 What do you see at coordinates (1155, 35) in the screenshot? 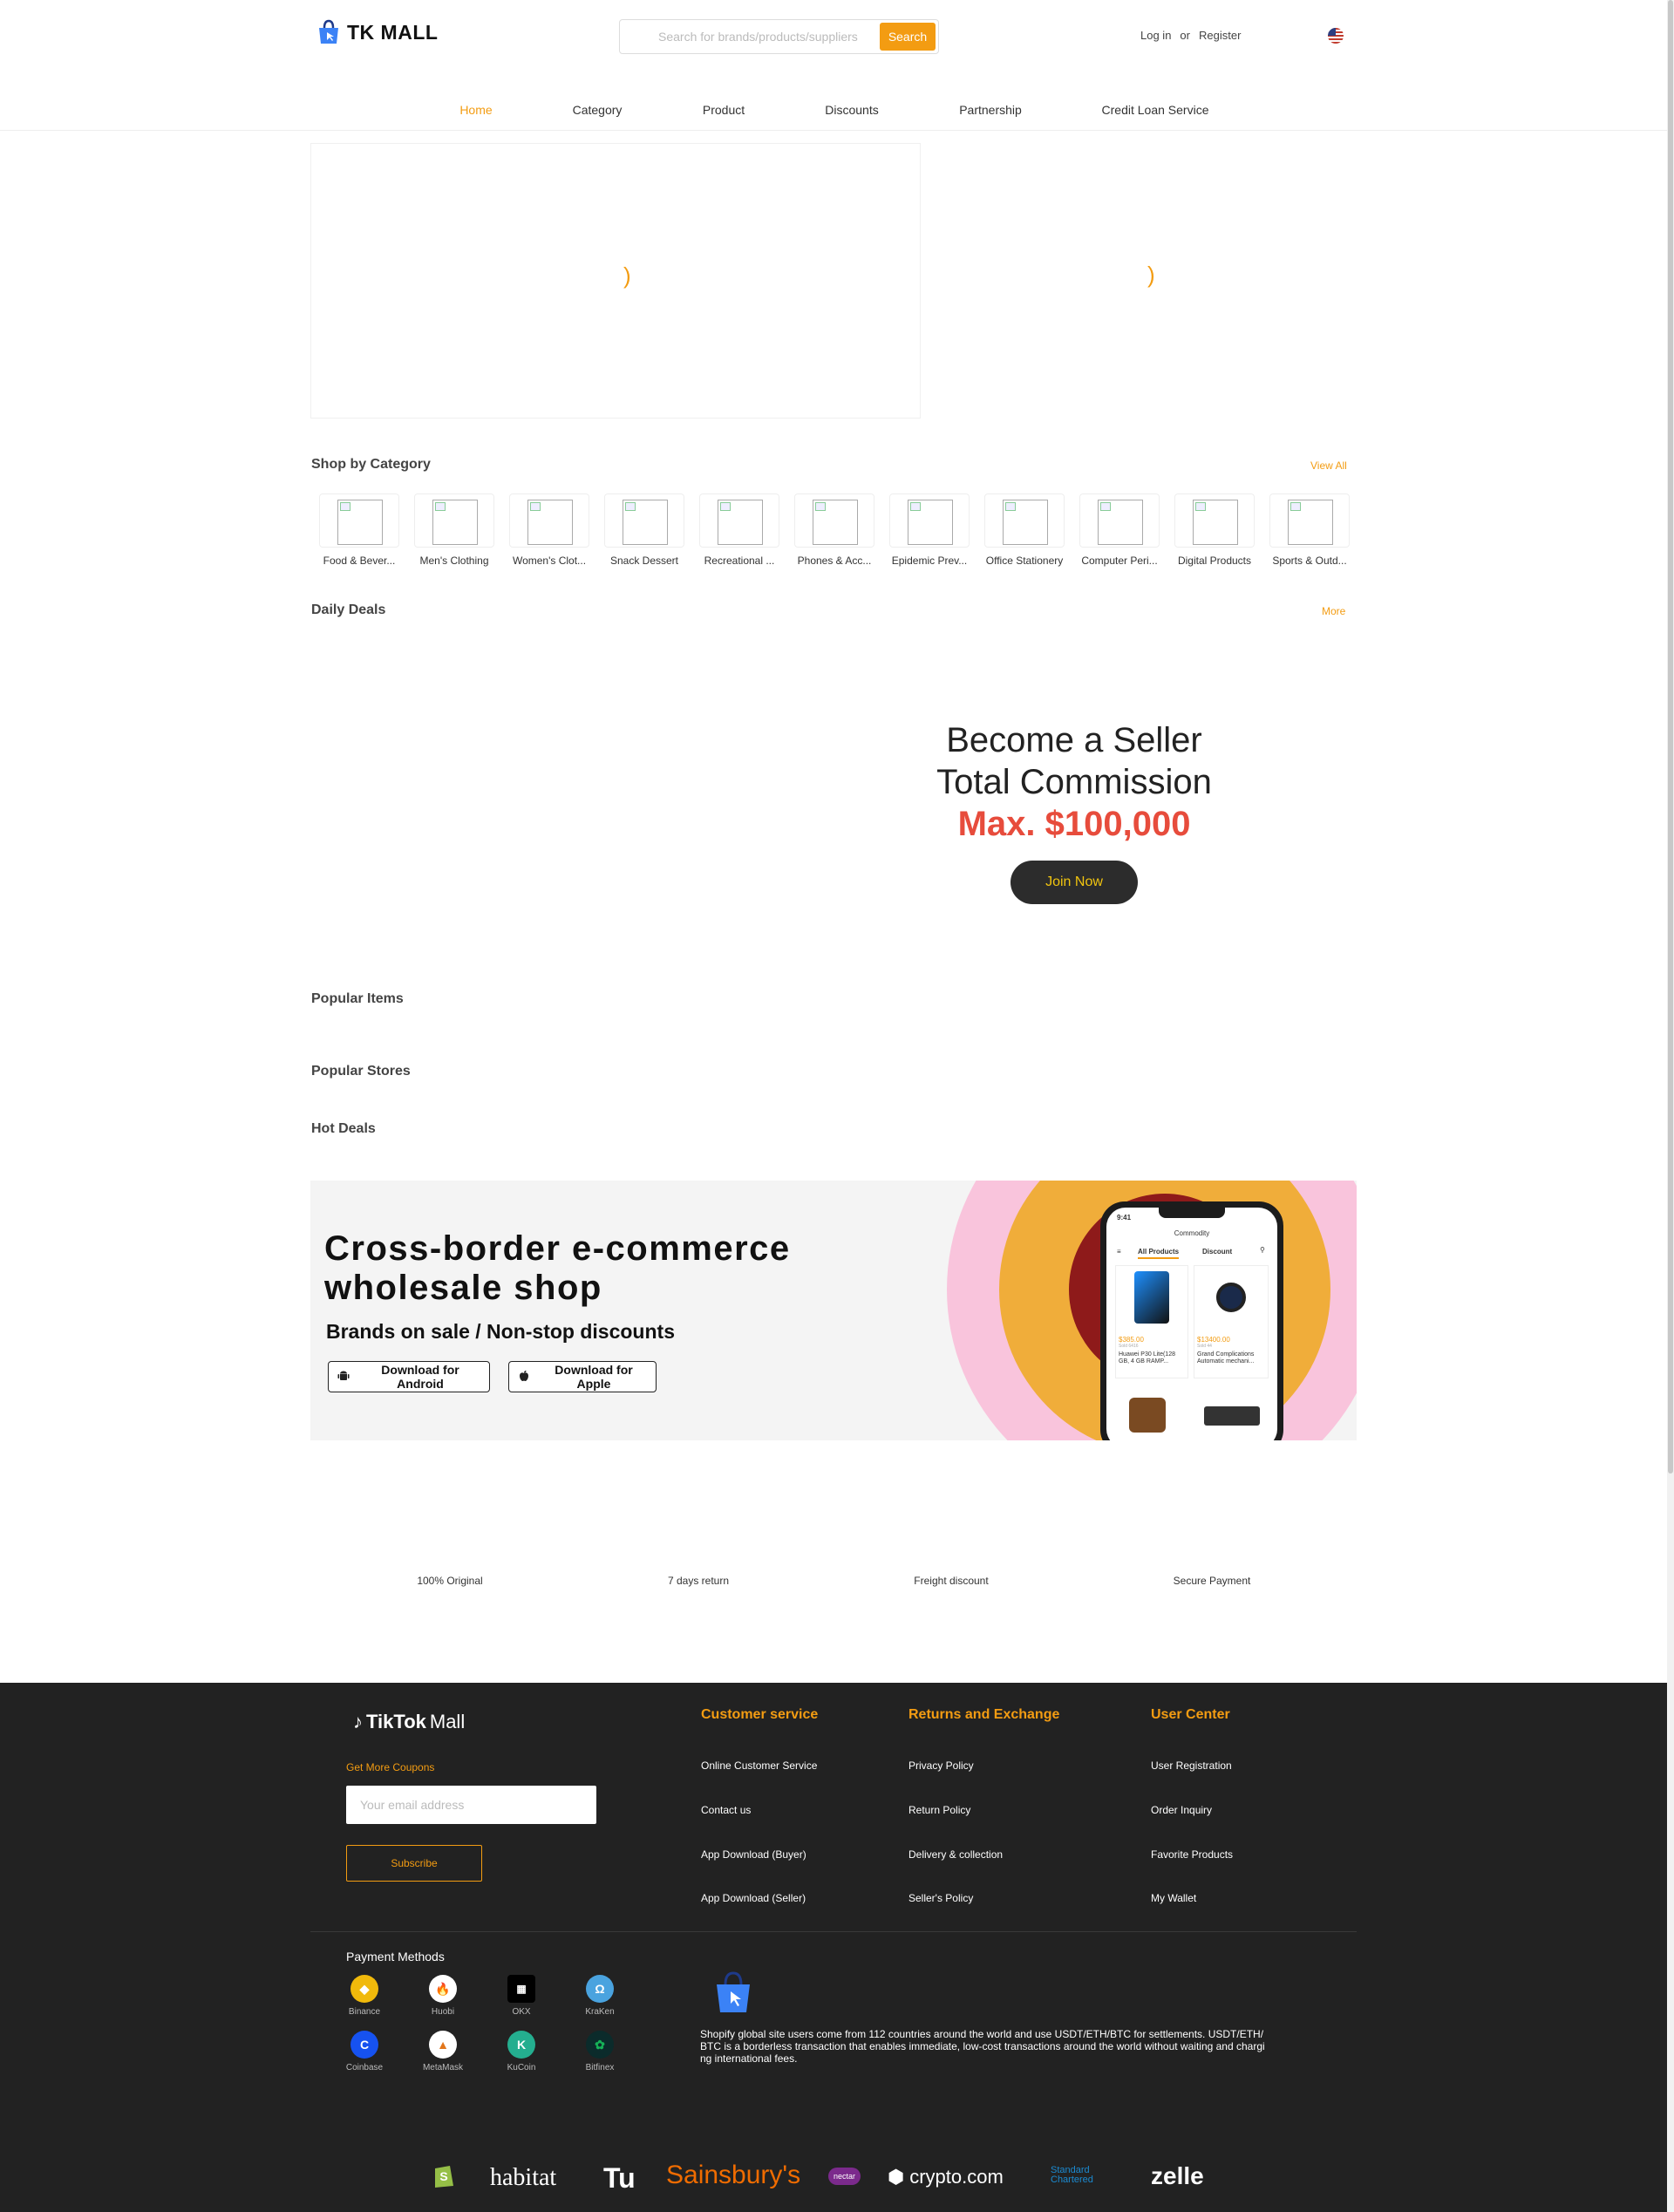
I see `login-link: Log in` at bounding box center [1155, 35].